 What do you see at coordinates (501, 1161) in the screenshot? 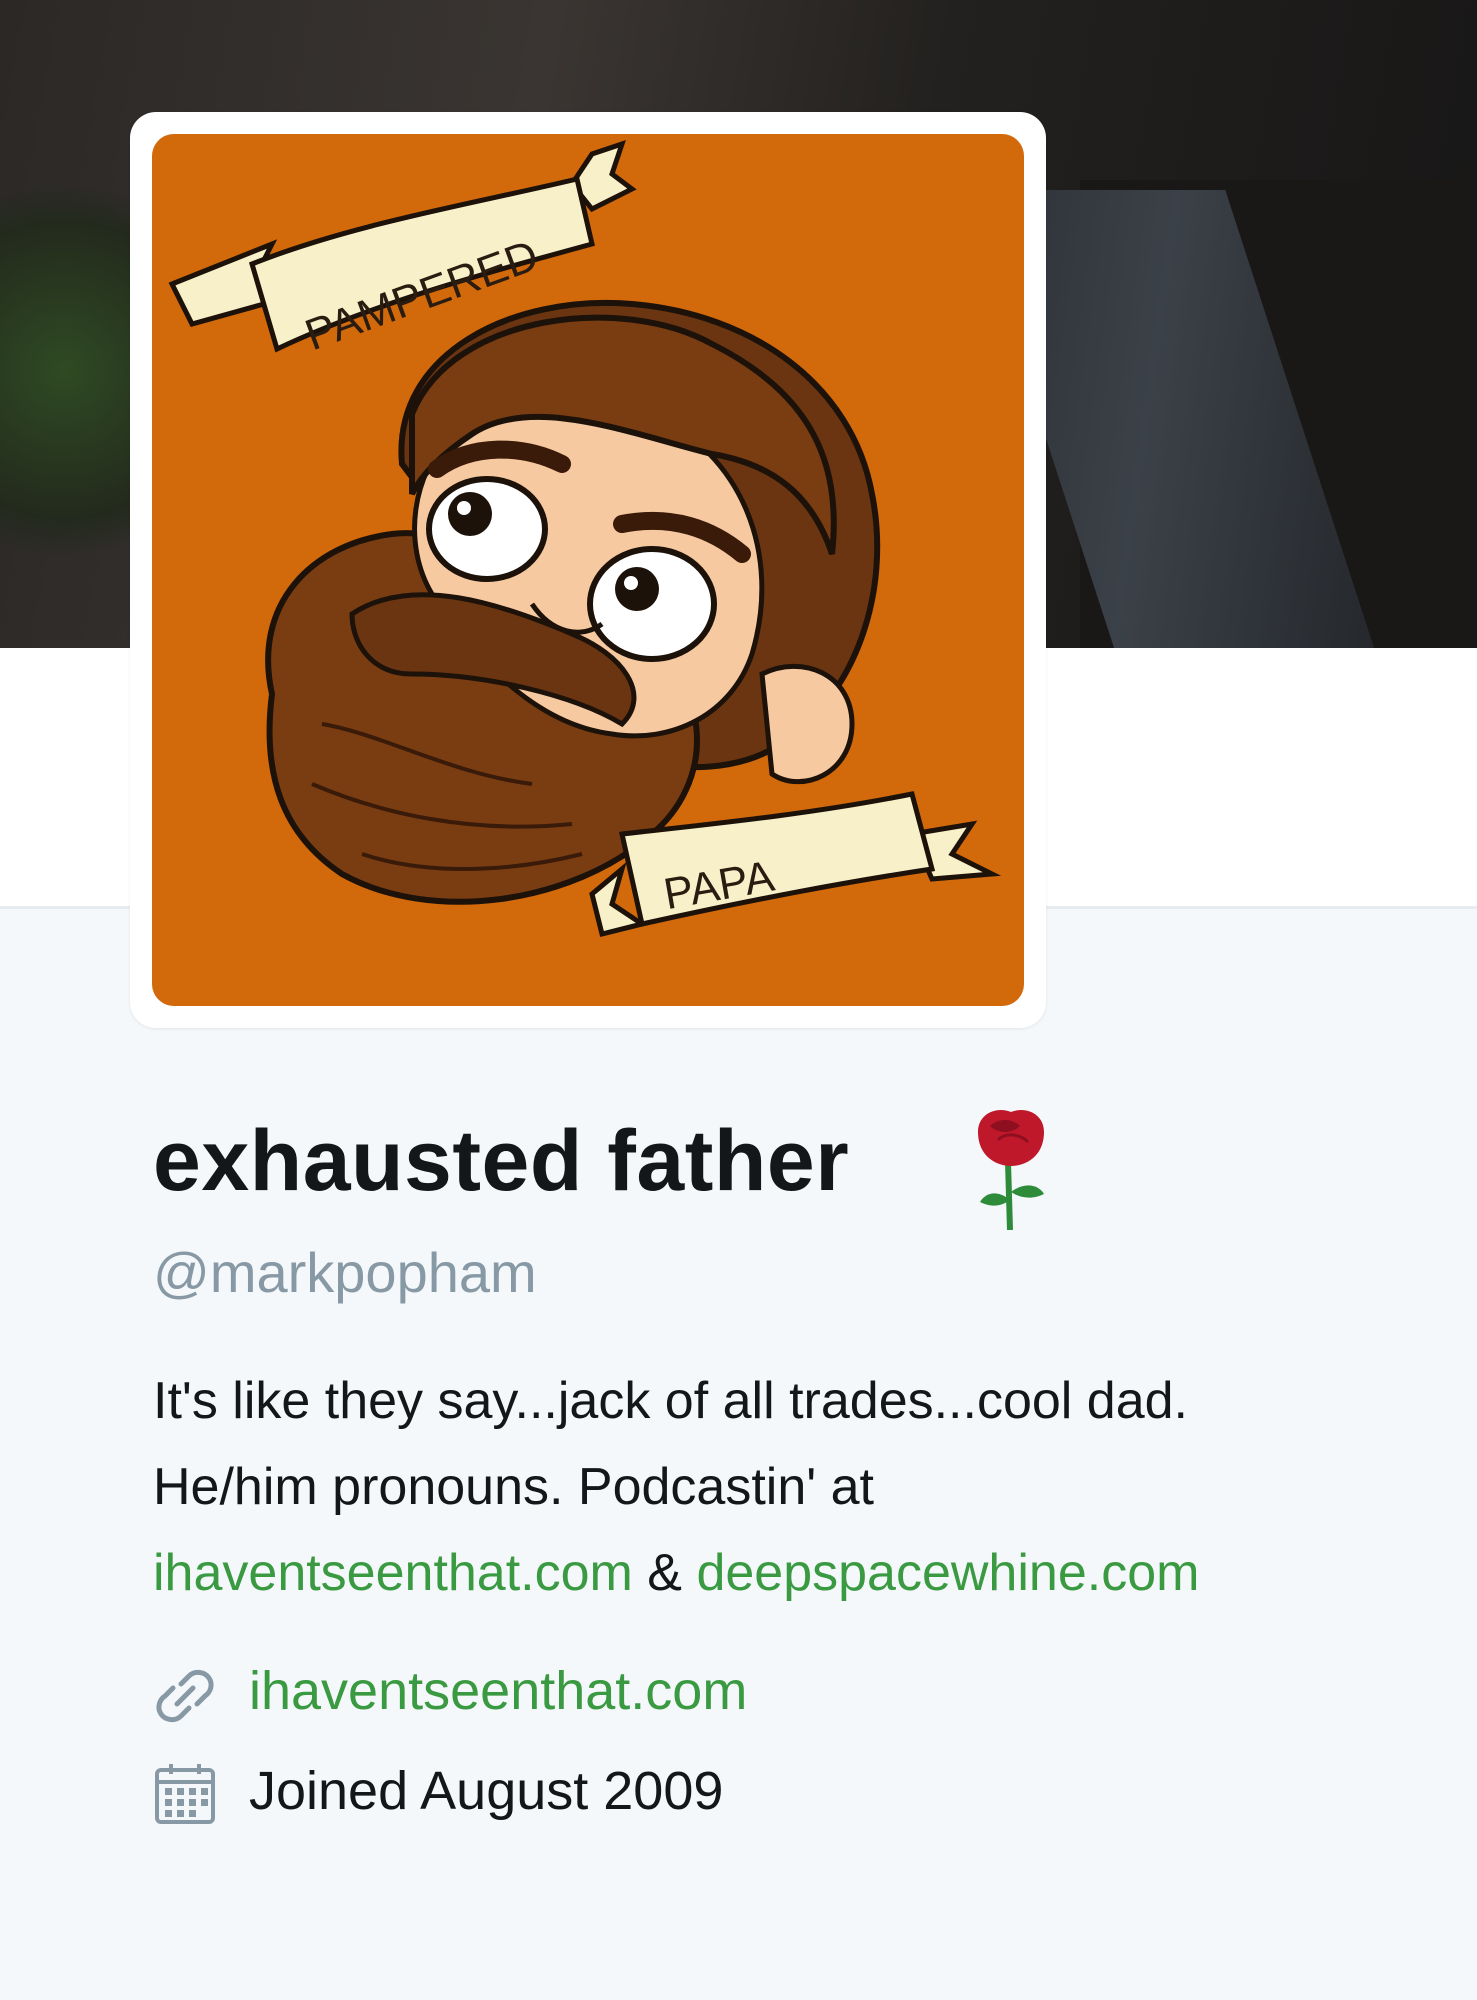
I see `profile-display-name: exhausted father` at bounding box center [501, 1161].